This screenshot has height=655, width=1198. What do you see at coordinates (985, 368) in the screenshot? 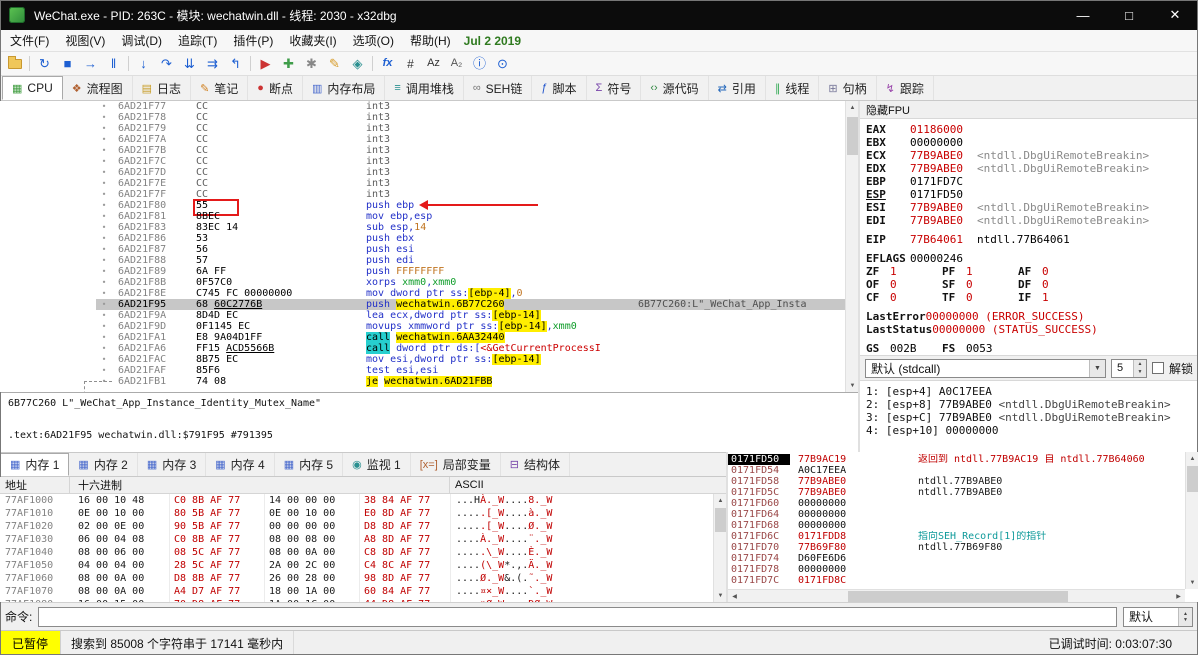
I see `calling-convention-select: 默认 (stdcall) ▼` at bounding box center [985, 368].